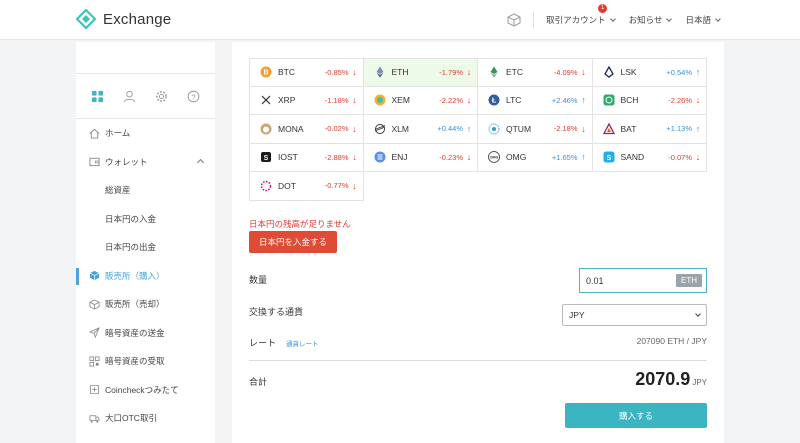 The height and width of the screenshot is (443, 800). What do you see at coordinates (123, 19) in the screenshot?
I see `logo: Exchange` at bounding box center [123, 19].